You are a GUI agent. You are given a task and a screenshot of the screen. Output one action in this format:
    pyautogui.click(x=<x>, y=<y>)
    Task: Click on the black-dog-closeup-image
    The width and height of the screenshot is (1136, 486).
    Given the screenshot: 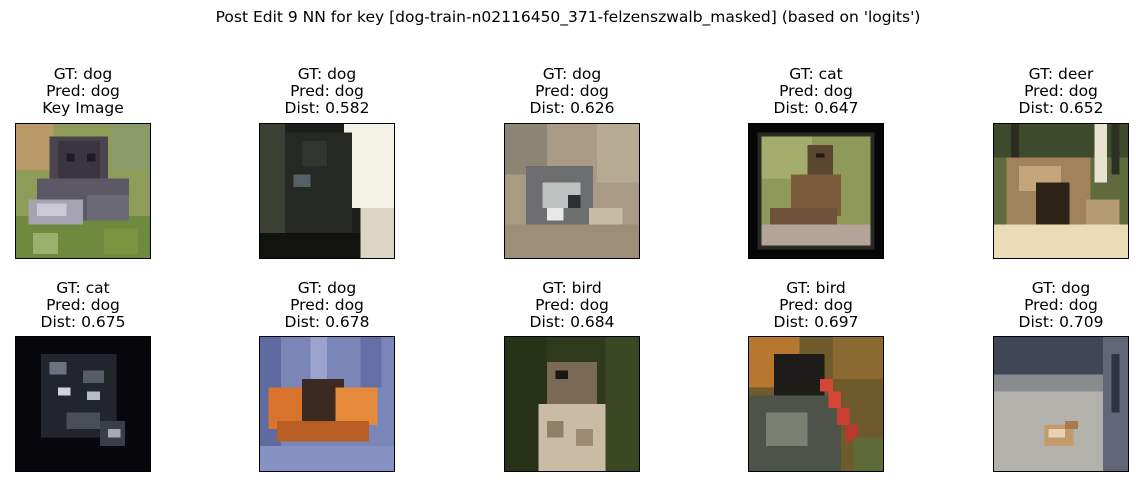 What is the action you would take?
    pyautogui.click(x=327, y=191)
    